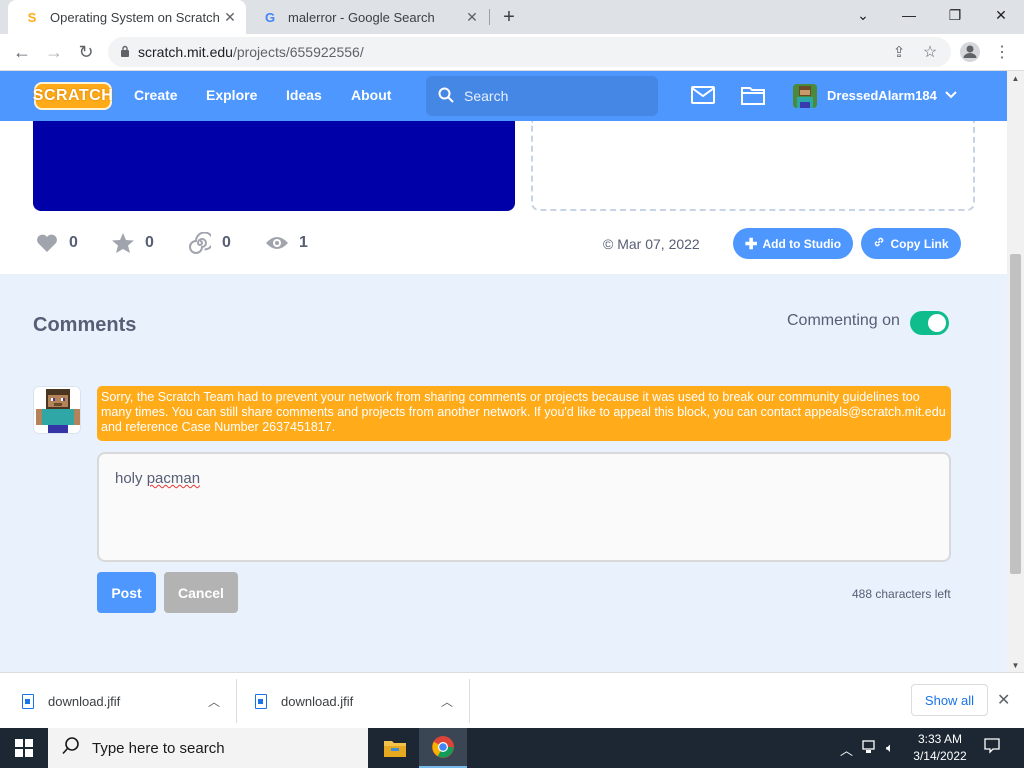  Describe the element at coordinates (863, 15) in the screenshot. I see `tab-search-chevron-icon: ⌄` at that location.